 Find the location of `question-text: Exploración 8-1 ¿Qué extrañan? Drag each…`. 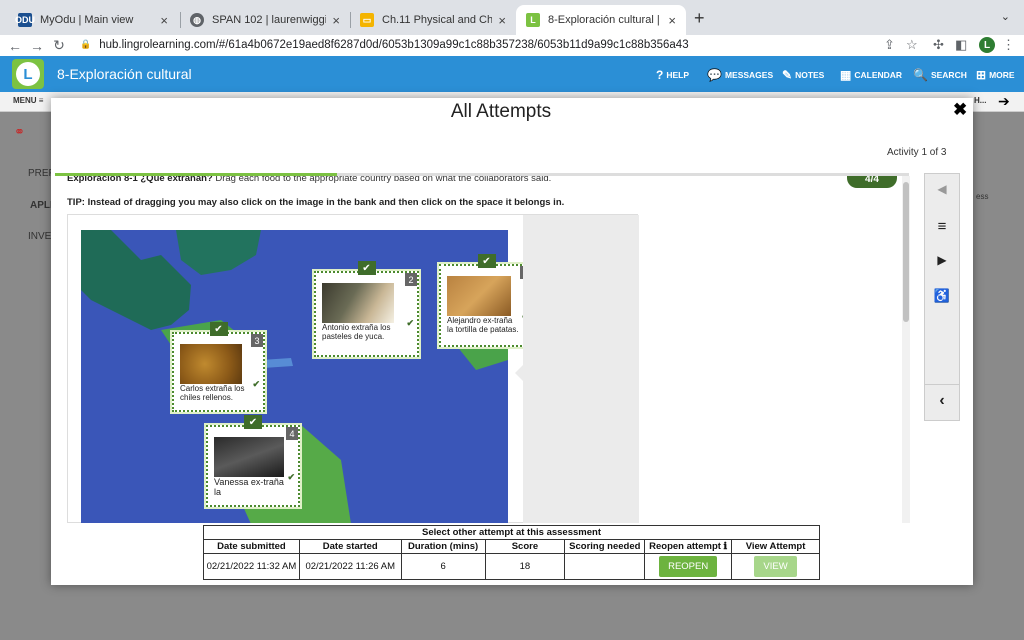

question-text: Exploración 8-1 ¿Qué extrañan? Drag each… is located at coordinates (309, 180).